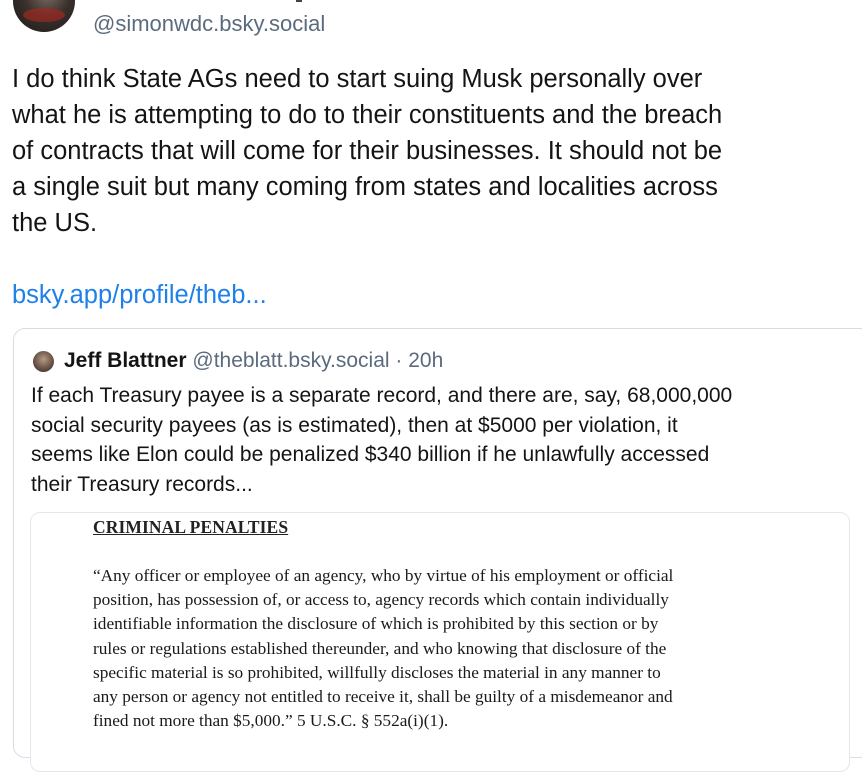  What do you see at coordinates (43, 361) in the screenshot?
I see `quoted-author-avatar` at bounding box center [43, 361].